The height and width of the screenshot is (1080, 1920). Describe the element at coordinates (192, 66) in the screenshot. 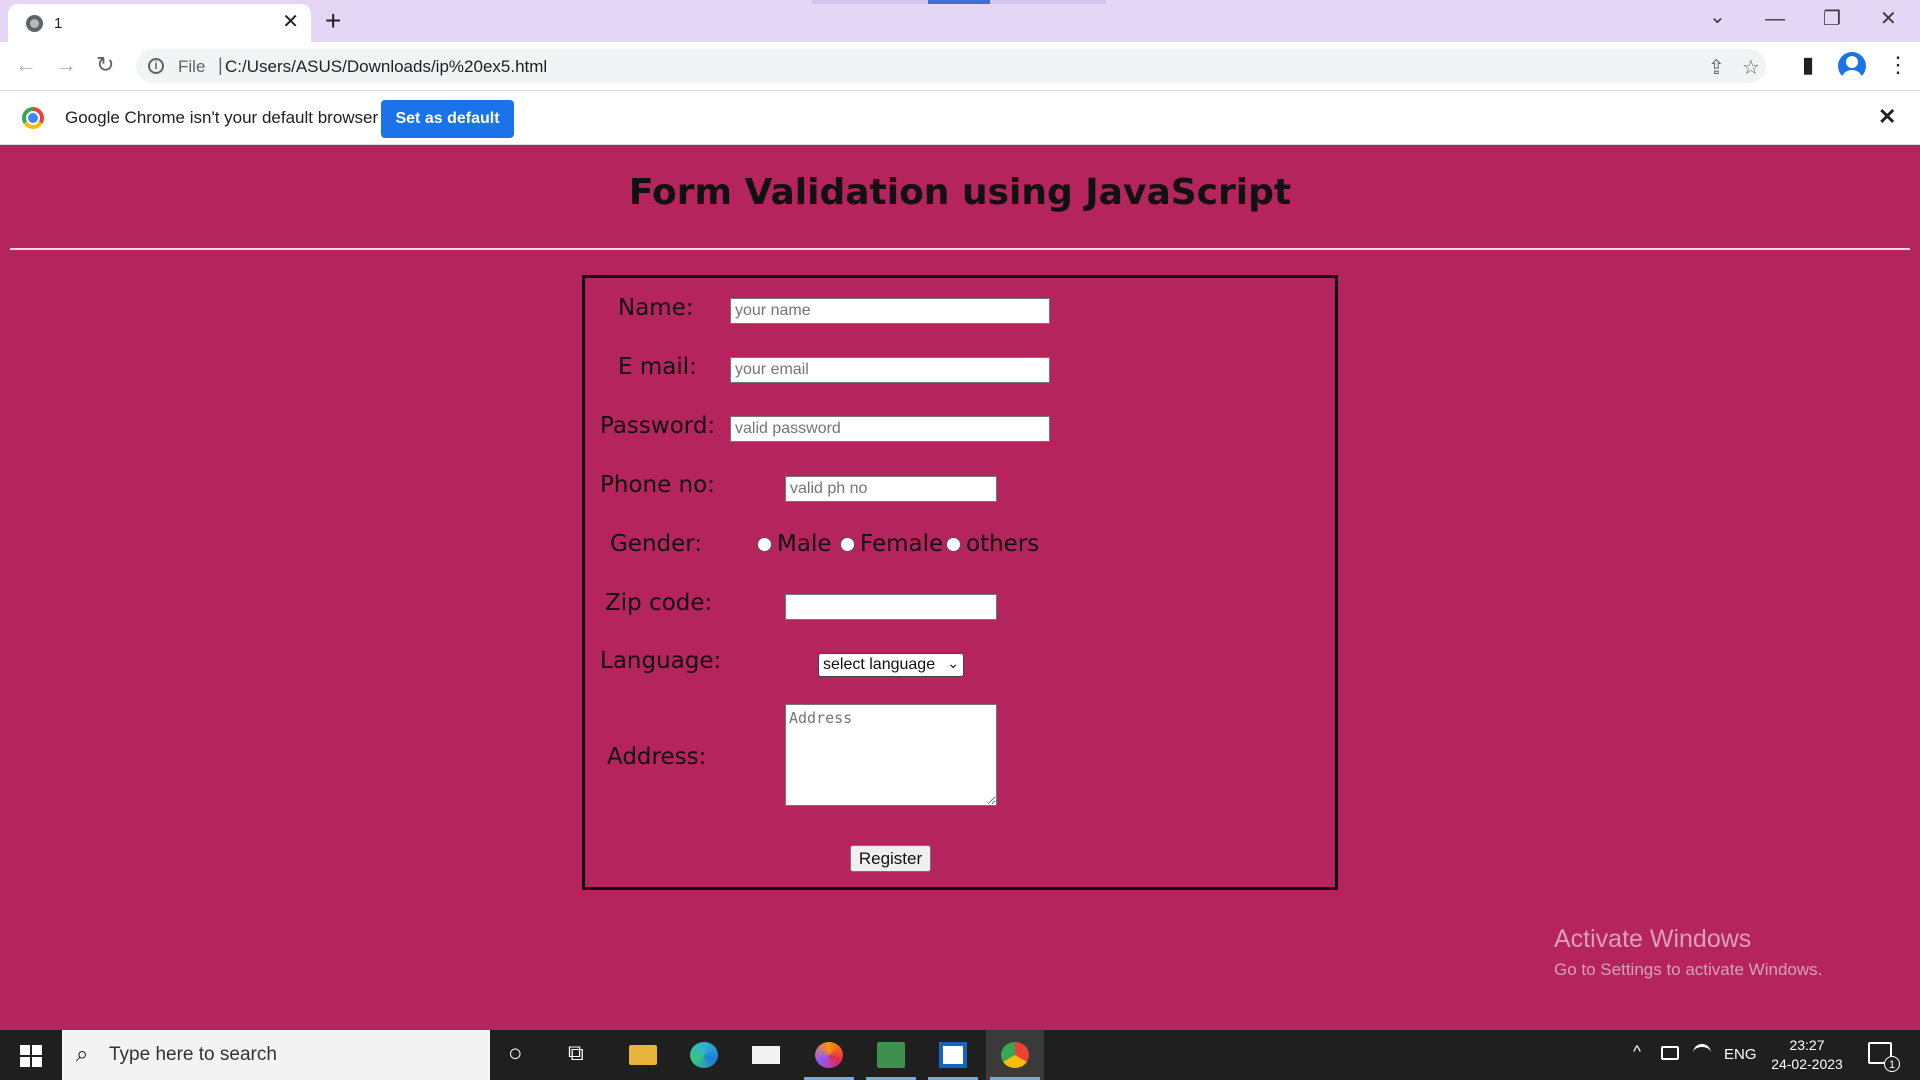

I see `address-scheme: File` at that location.